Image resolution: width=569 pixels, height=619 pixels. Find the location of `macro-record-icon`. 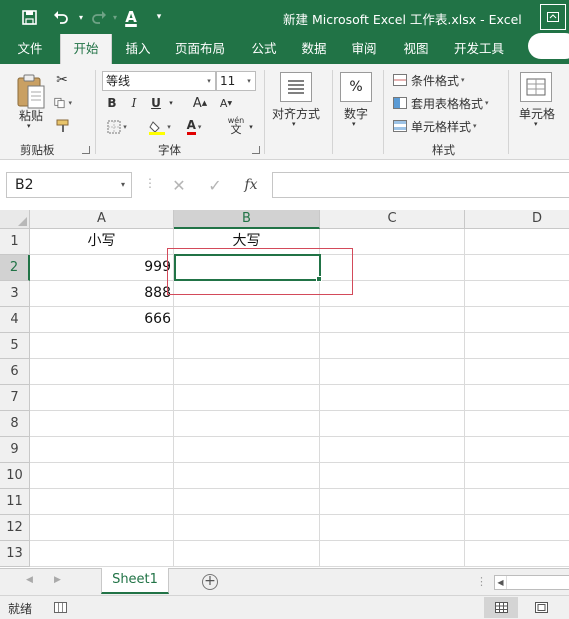

macro-record-icon is located at coordinates (60, 607).